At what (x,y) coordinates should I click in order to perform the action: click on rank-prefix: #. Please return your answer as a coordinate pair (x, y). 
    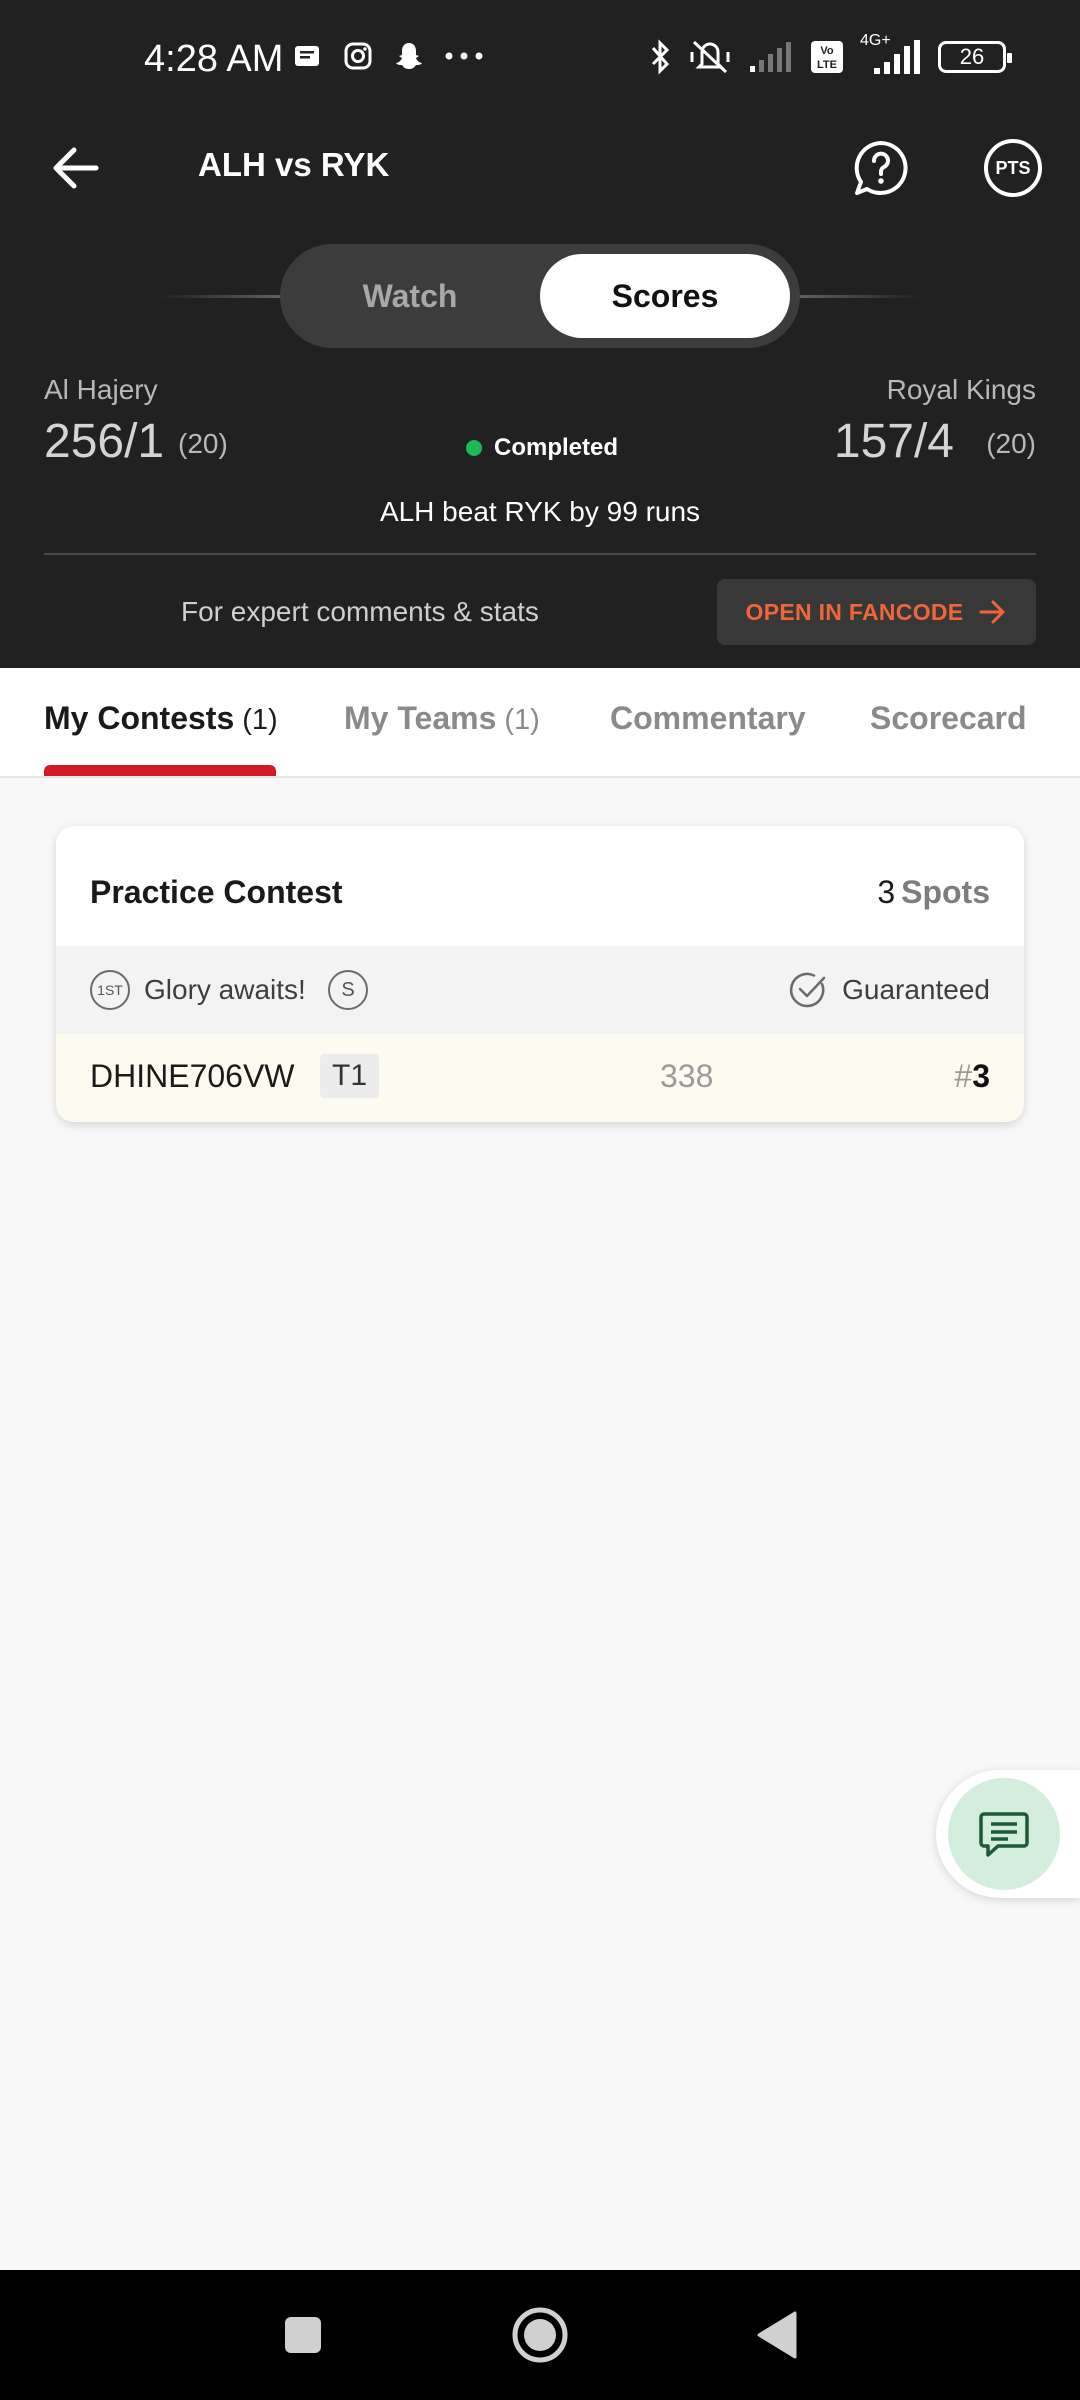
    Looking at the image, I should click on (963, 1076).